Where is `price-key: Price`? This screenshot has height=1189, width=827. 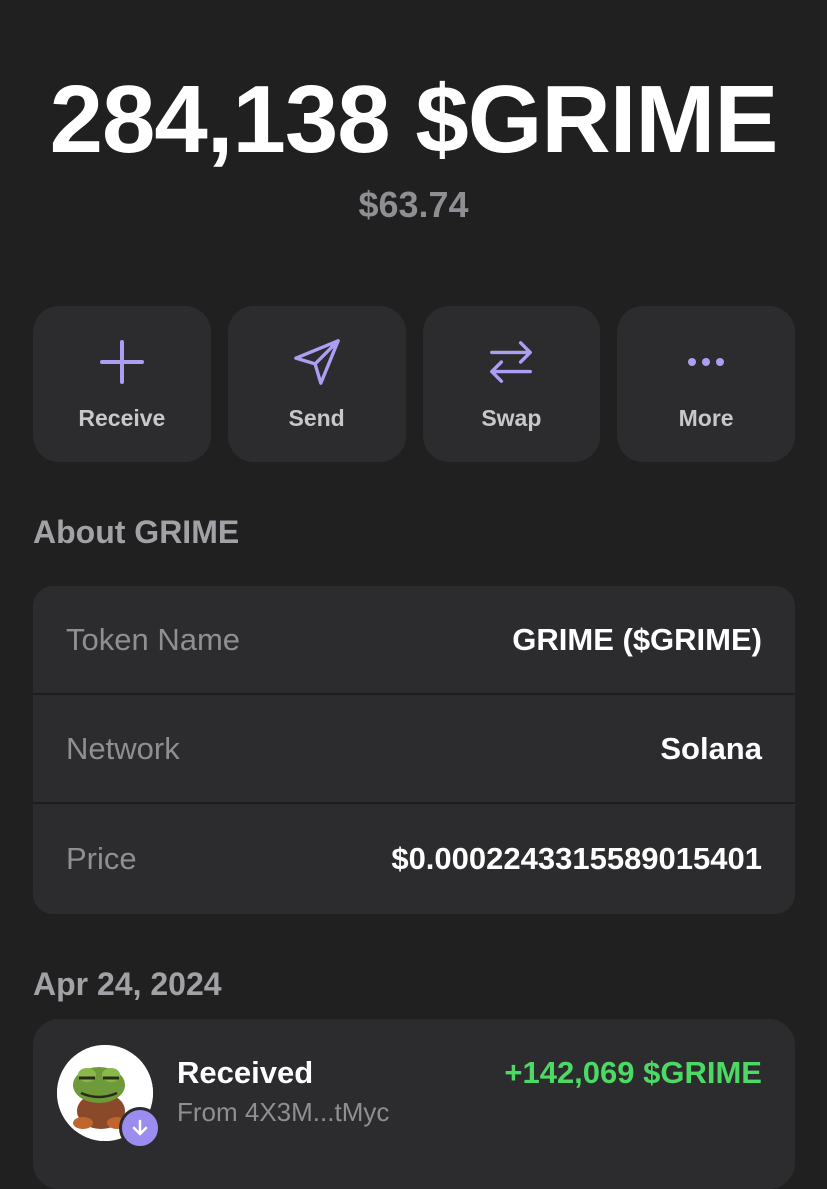
price-key: Price is located at coordinates (101, 858).